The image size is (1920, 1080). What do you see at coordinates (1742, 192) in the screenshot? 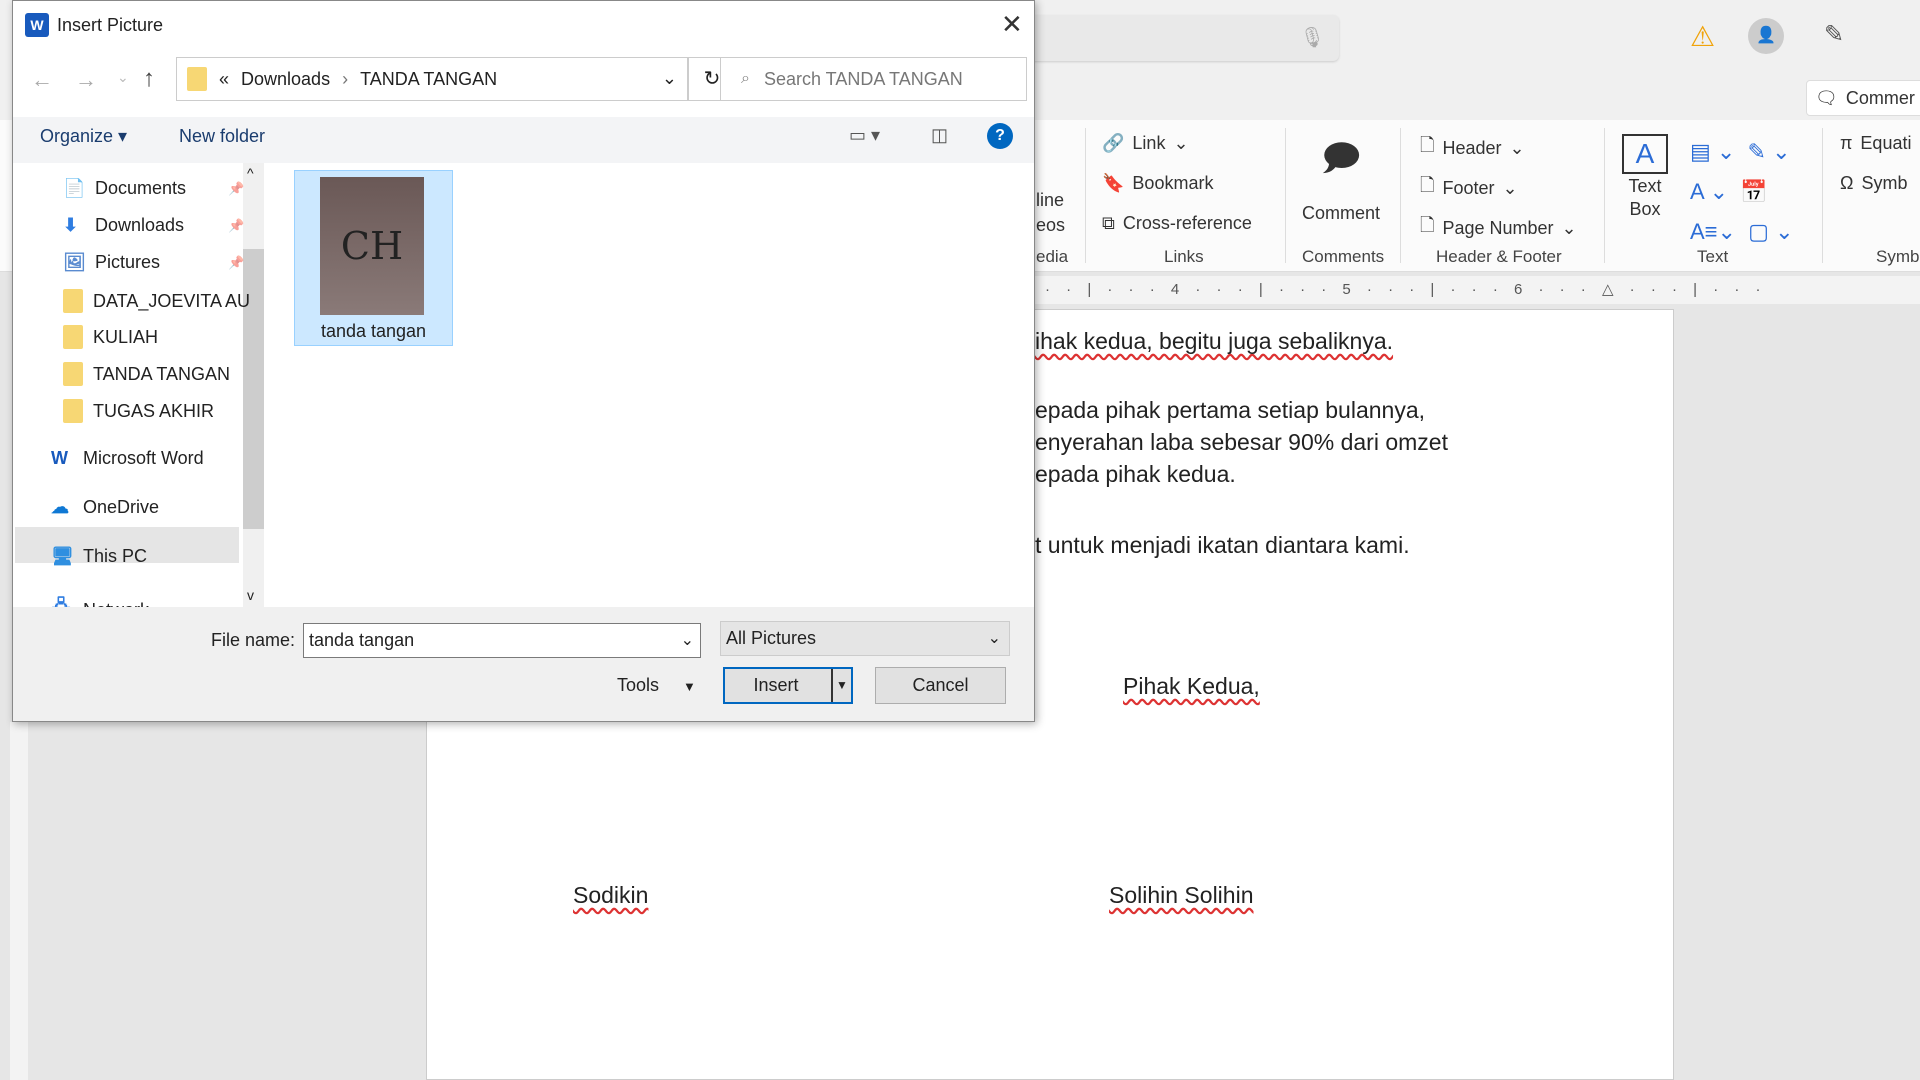
I see `text-tools-icons: ▤ ⌄ ✎ ⌄ A ⌄ 📅 A≡⌄ ▢ ⌄` at bounding box center [1742, 192].